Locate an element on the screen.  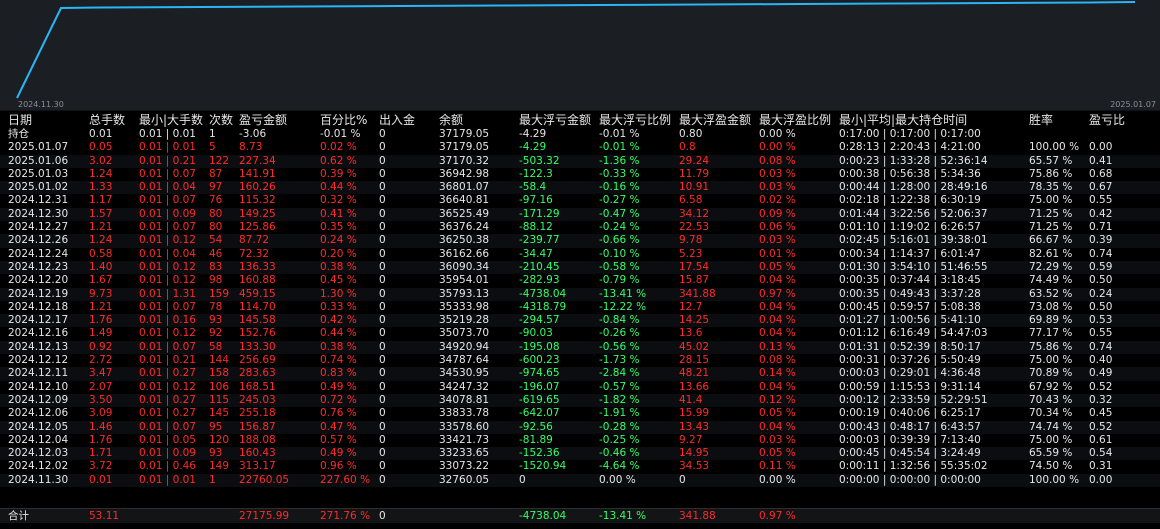
row-balance: 33578.60 is located at coordinates (464, 426).